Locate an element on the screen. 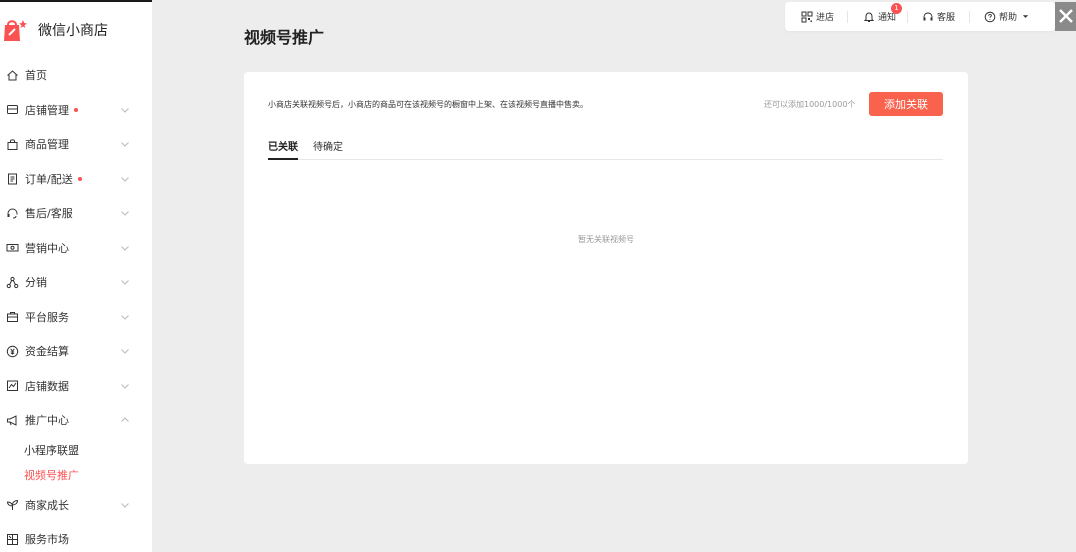  shopping-bag-icon is located at coordinates (12, 144).